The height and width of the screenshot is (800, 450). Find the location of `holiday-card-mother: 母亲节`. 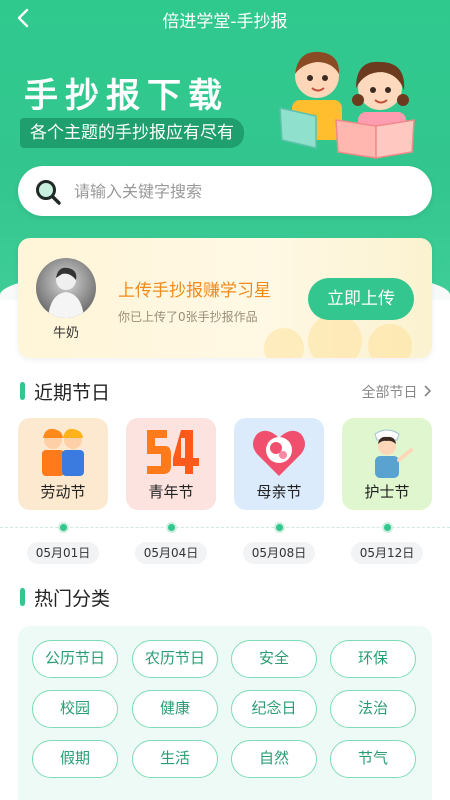

holiday-card-mother: 母亲节 is located at coordinates (279, 464).